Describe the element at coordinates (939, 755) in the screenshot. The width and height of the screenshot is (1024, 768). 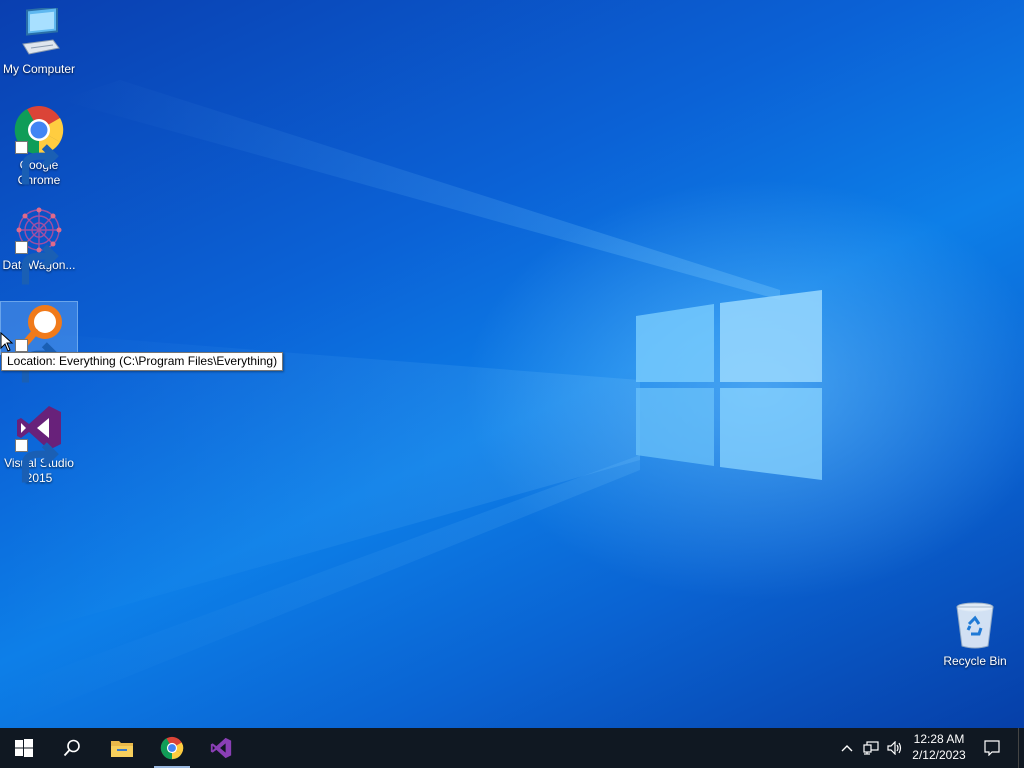
I see `clock-date: 2/12/2023` at that location.